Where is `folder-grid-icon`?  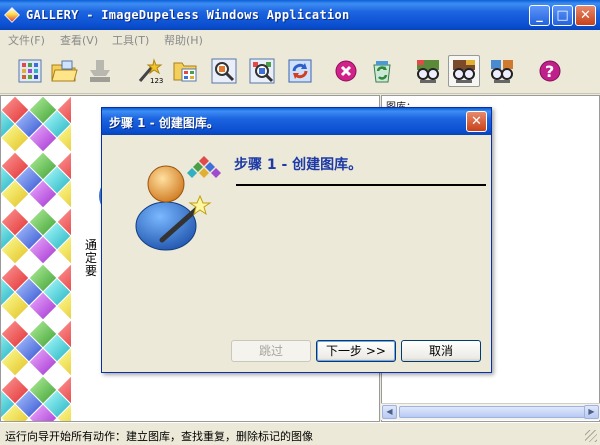
folder-grid-icon is located at coordinates (186, 71).